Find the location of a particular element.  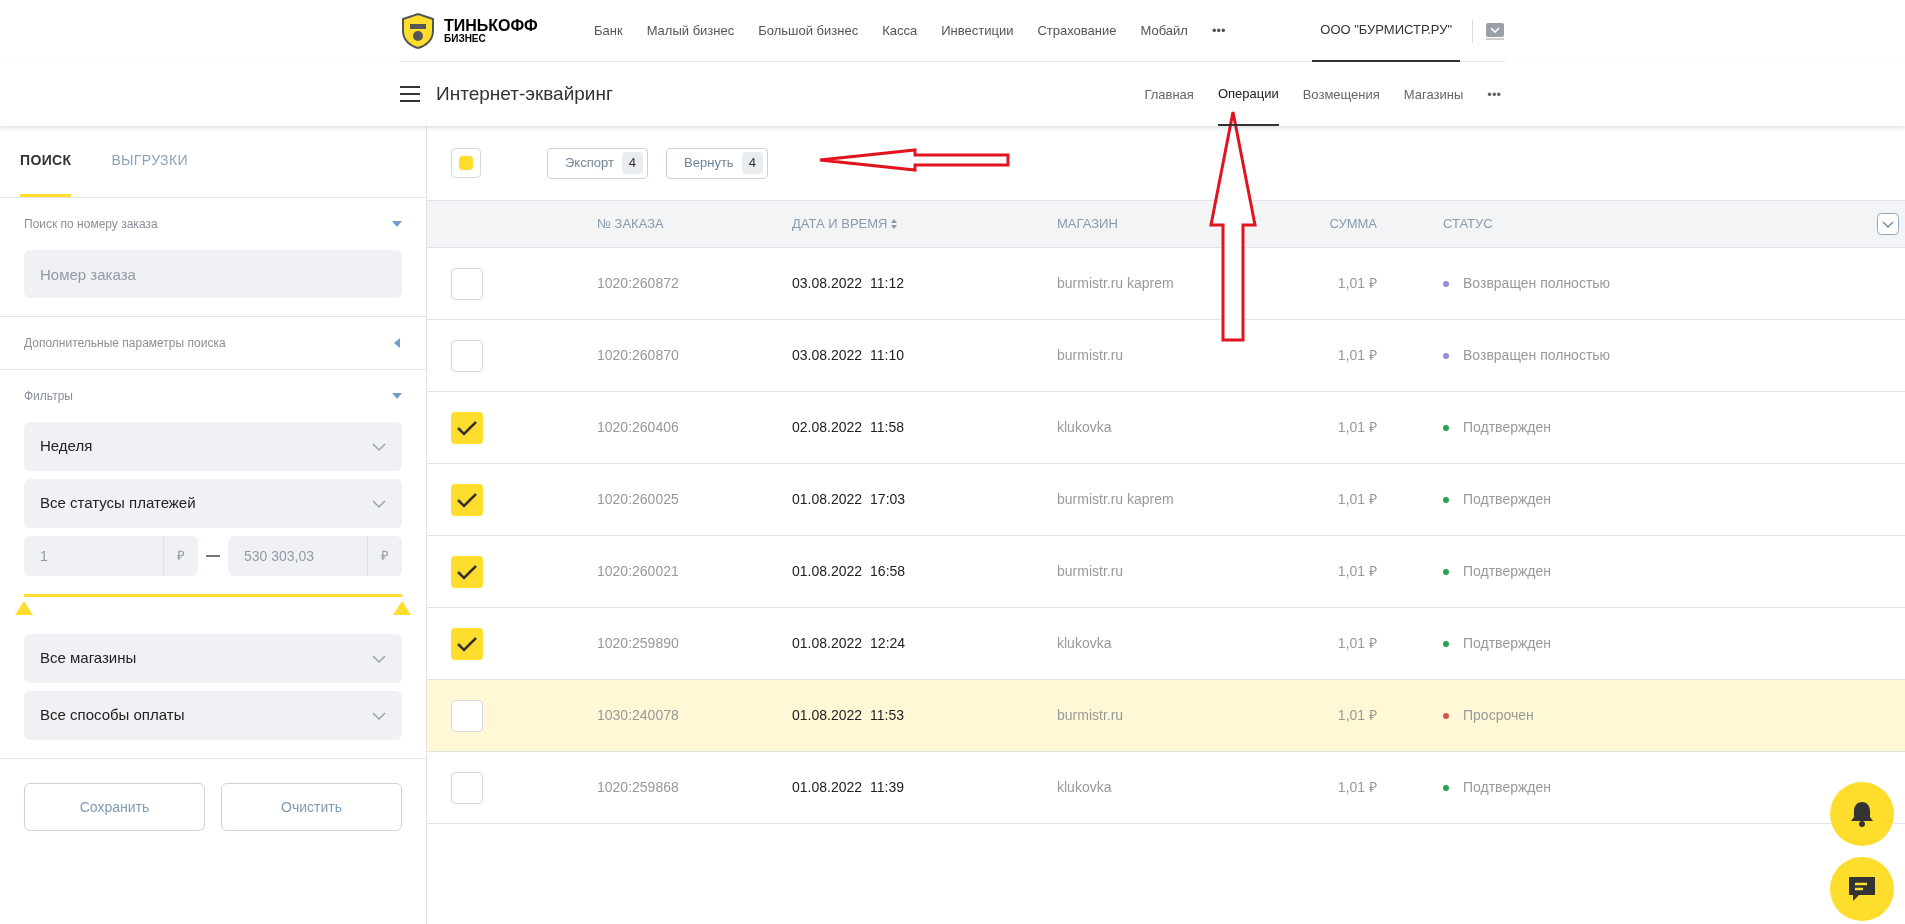

section-title: Дополнительные параметры поиска is located at coordinates (125, 343).